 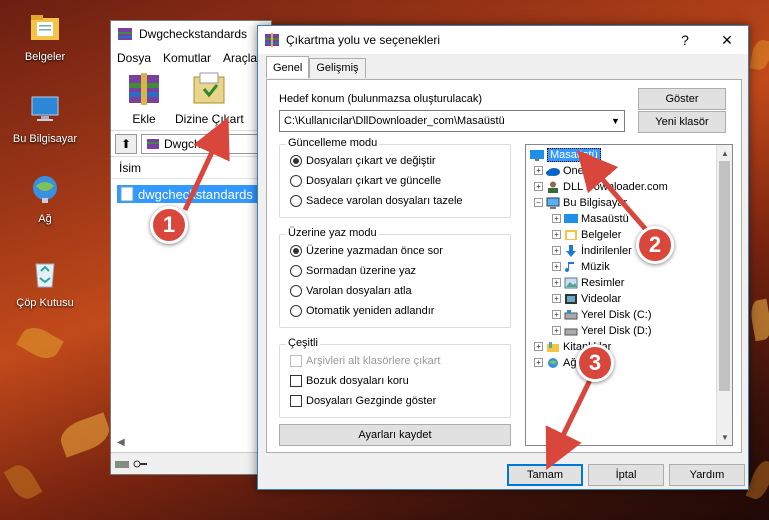 I want to click on annotation-marker-3: 3, so click(x=595, y=363).